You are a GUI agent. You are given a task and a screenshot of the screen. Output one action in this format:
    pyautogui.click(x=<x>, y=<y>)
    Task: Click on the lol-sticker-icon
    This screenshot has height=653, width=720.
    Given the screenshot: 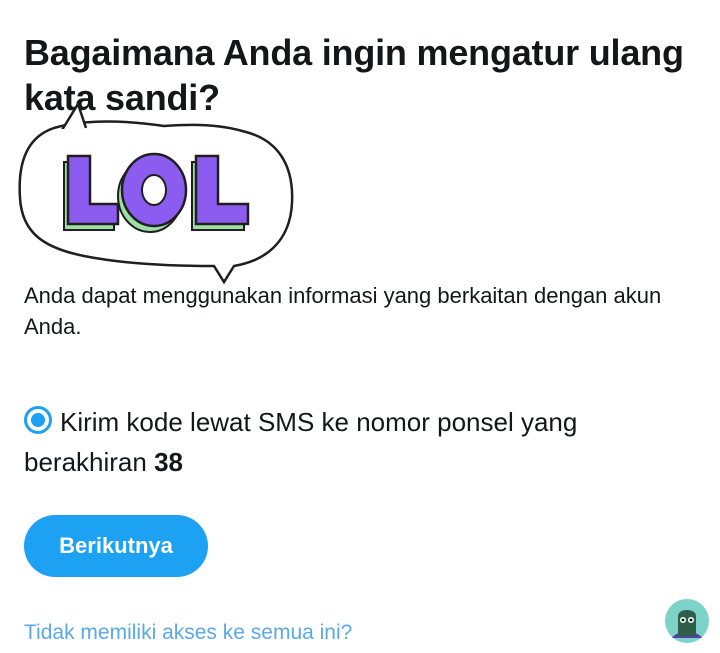 What is the action you would take?
    pyautogui.click(x=156, y=194)
    